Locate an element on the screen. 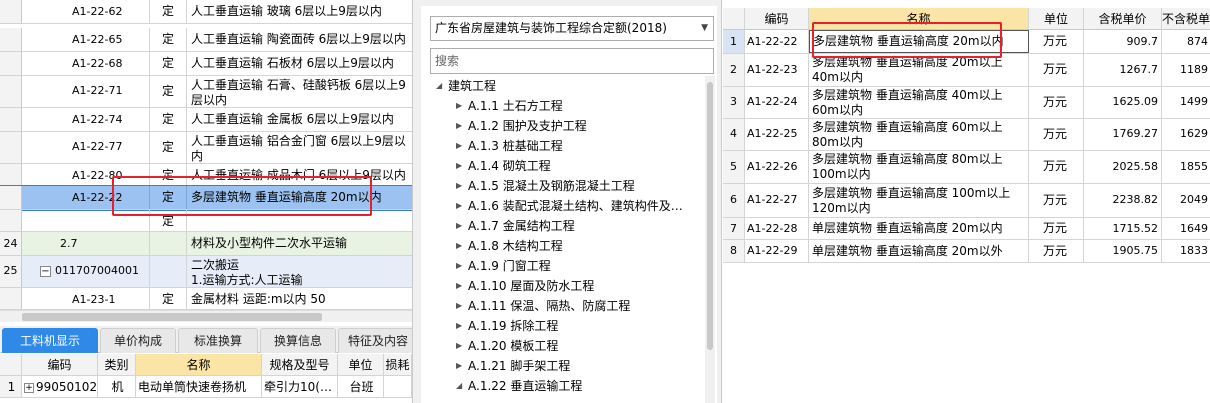 The width and height of the screenshot is (1210, 403). column-header: 规格及型号 is located at coordinates (300, 365).